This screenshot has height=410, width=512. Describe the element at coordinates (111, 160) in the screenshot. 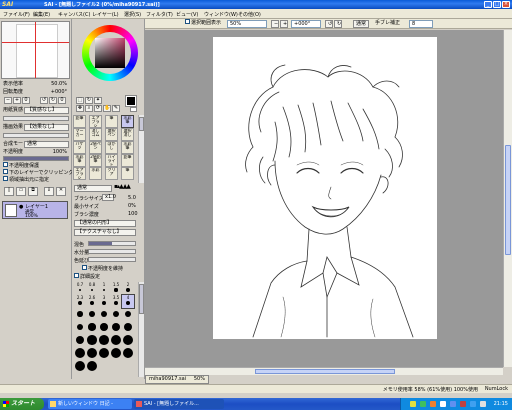

I see `tool-14: ハイライト` at that location.